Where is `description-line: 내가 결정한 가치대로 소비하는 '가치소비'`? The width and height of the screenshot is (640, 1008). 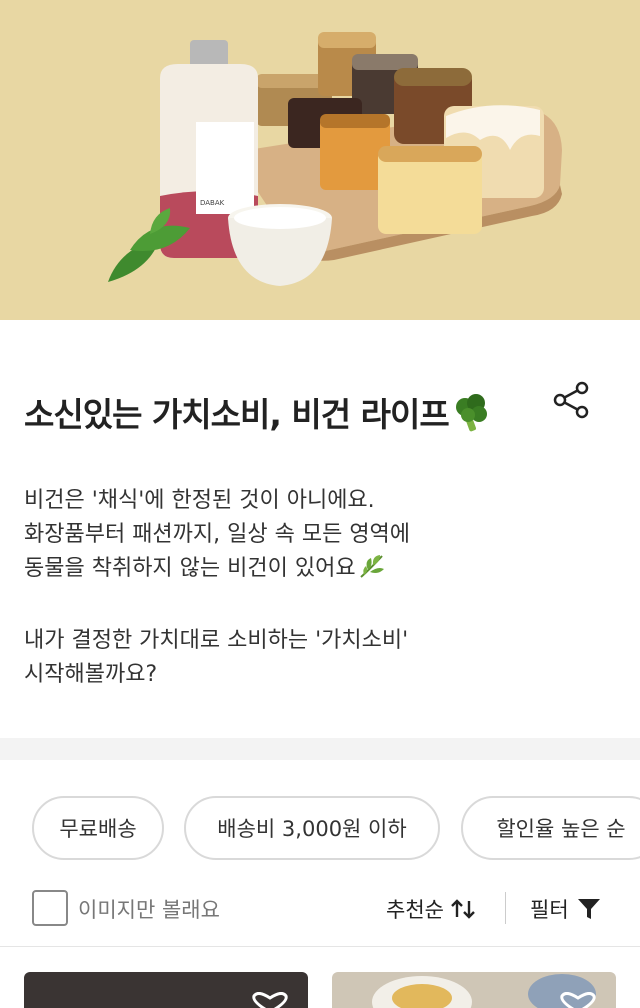 description-line: 내가 결정한 가치대로 소비하는 '가치소비' is located at coordinates (216, 640).